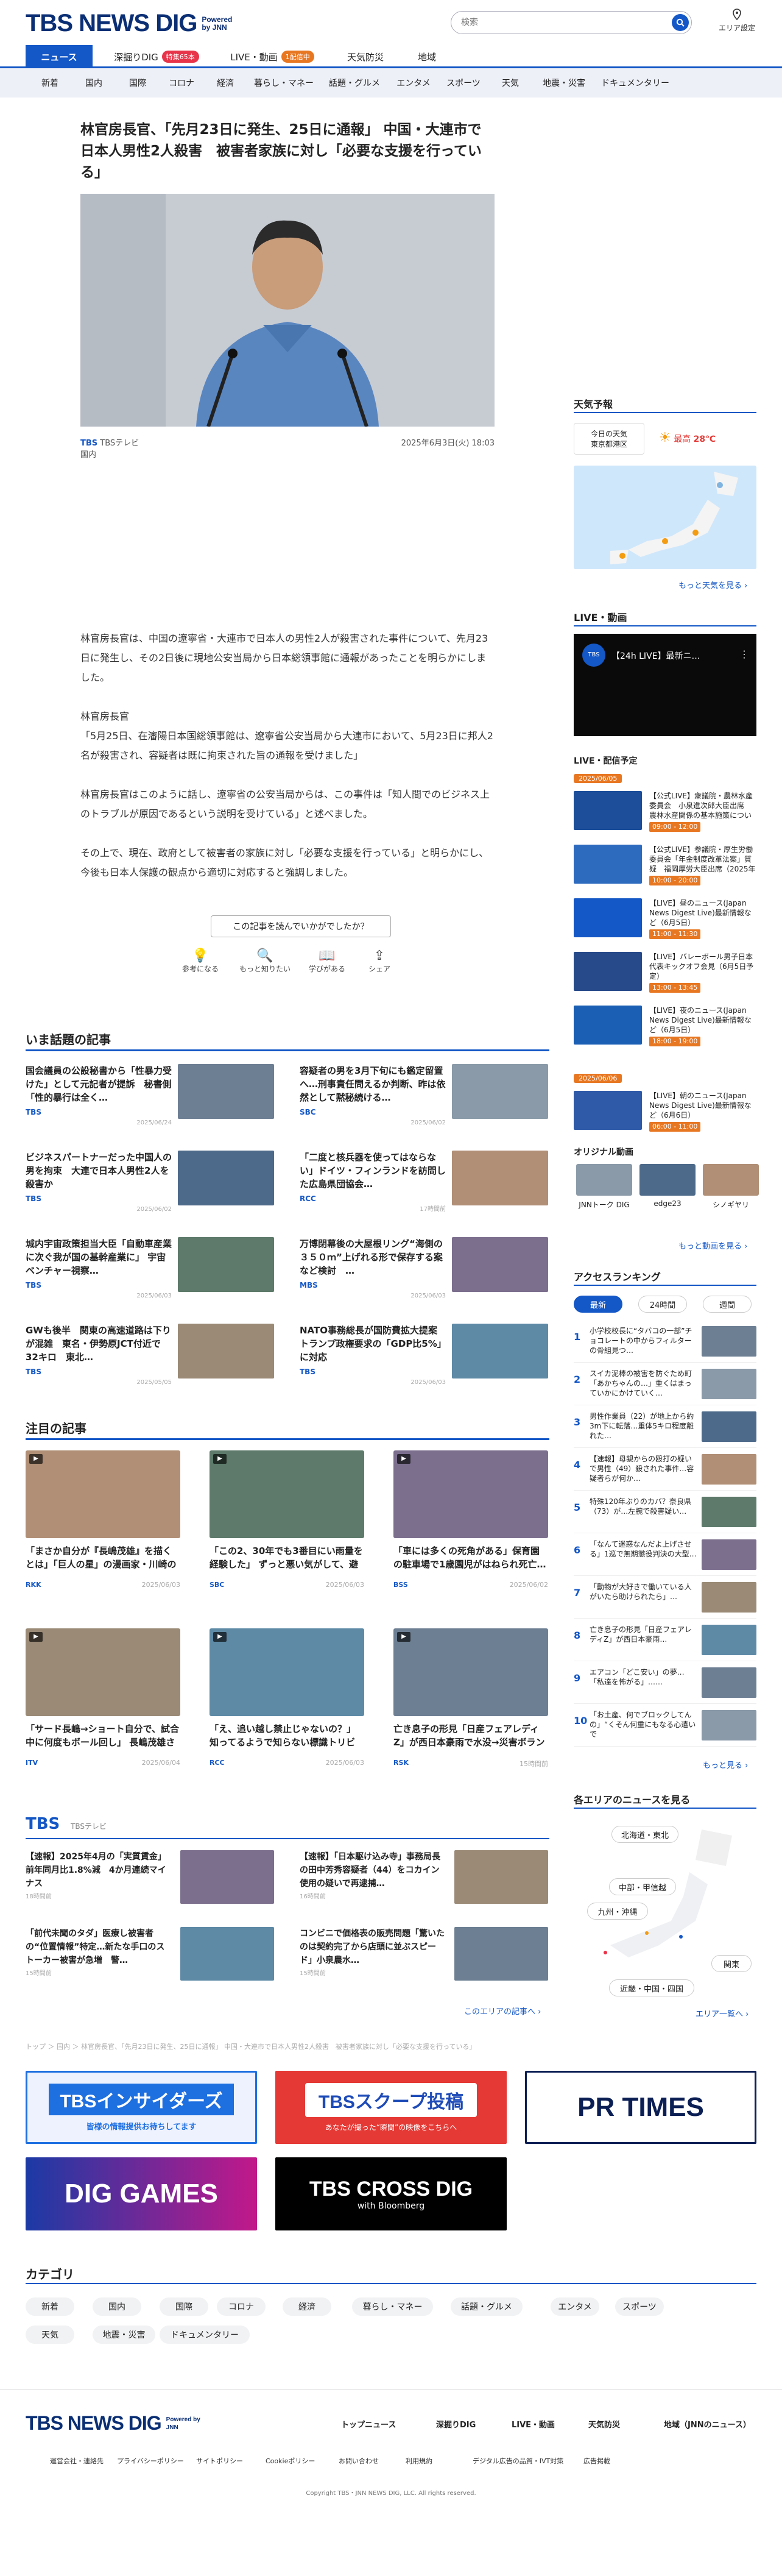  What do you see at coordinates (391, 2107) in the screenshot?
I see `banner-scoop: TBSスクープ投稿 あなたが撮った“瞬間”の映像をこちらへ` at bounding box center [391, 2107].